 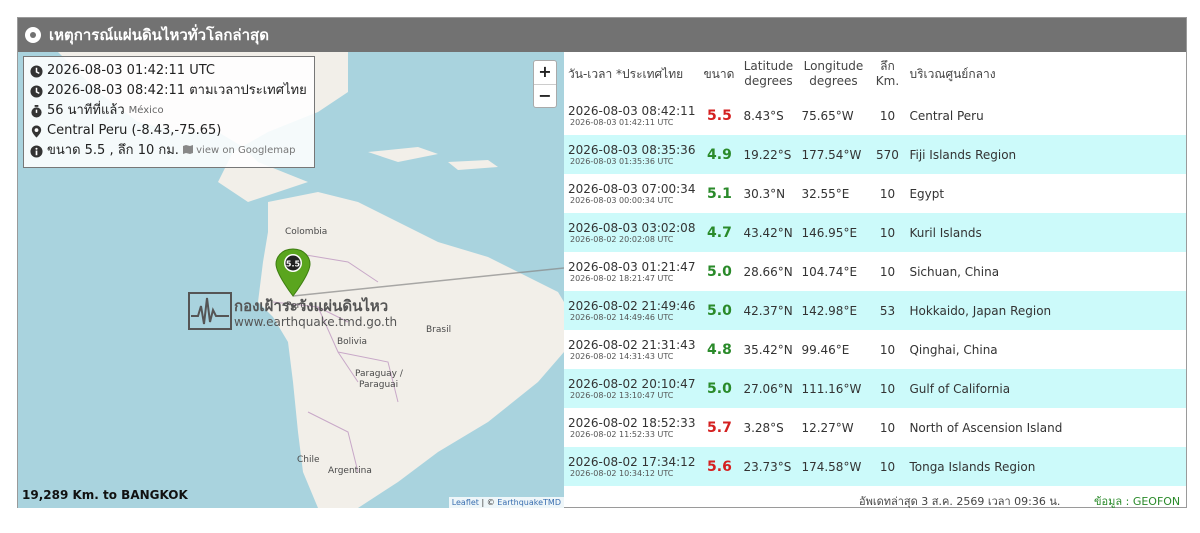 I want to click on header-lat-line1: Latitude, so click(x=768, y=66).